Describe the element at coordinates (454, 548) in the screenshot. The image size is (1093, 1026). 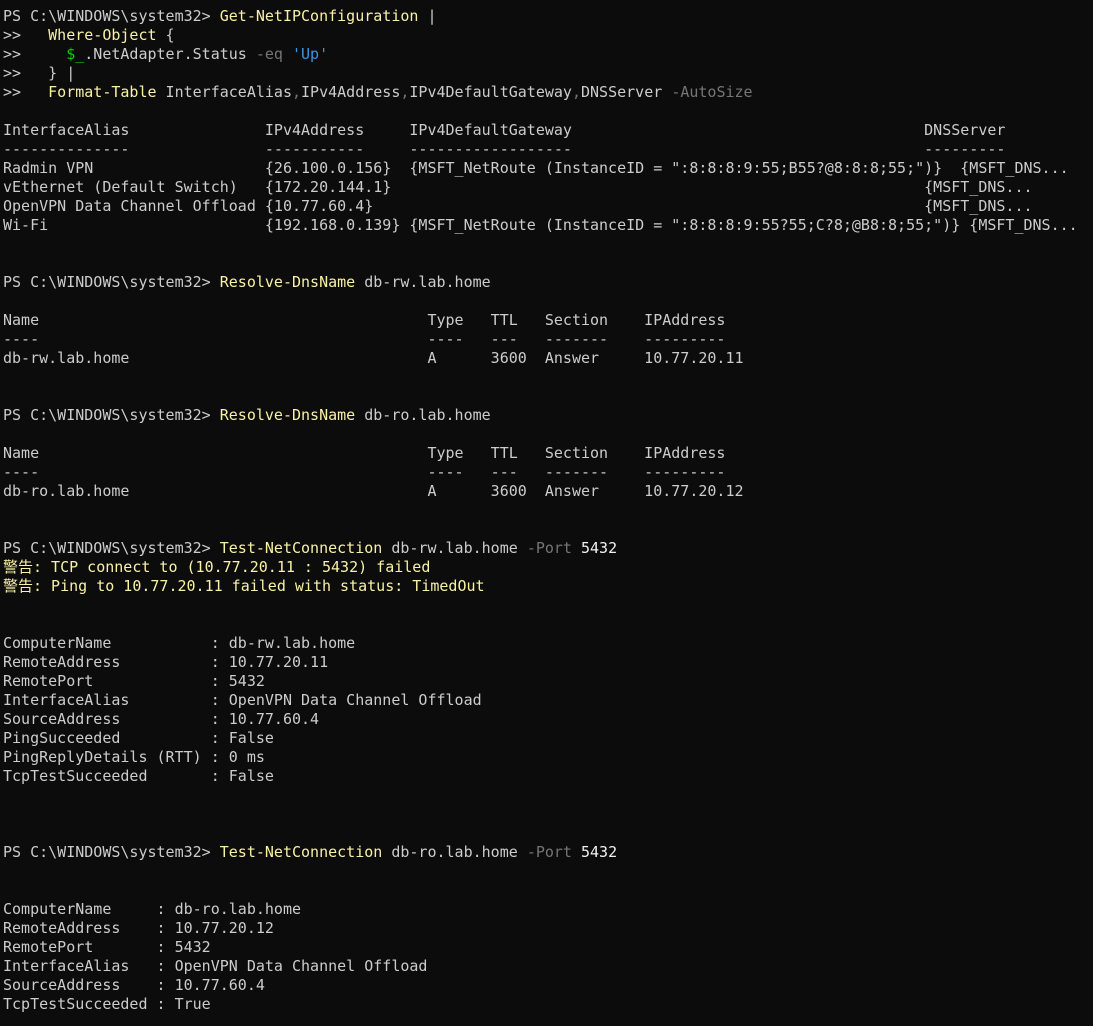
I see `terminal-text-segment: db-rw.lab.home` at that location.